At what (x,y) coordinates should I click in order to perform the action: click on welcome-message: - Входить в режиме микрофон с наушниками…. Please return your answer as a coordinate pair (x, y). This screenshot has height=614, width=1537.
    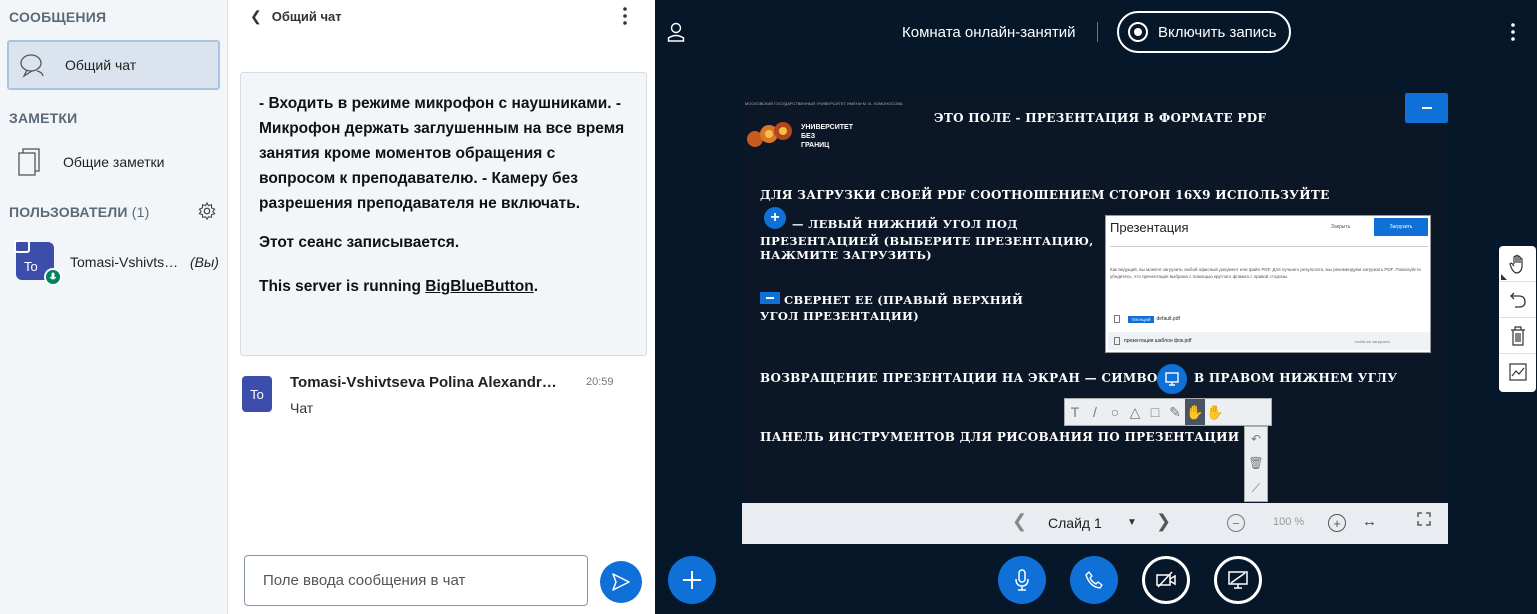
    Looking at the image, I should click on (443, 214).